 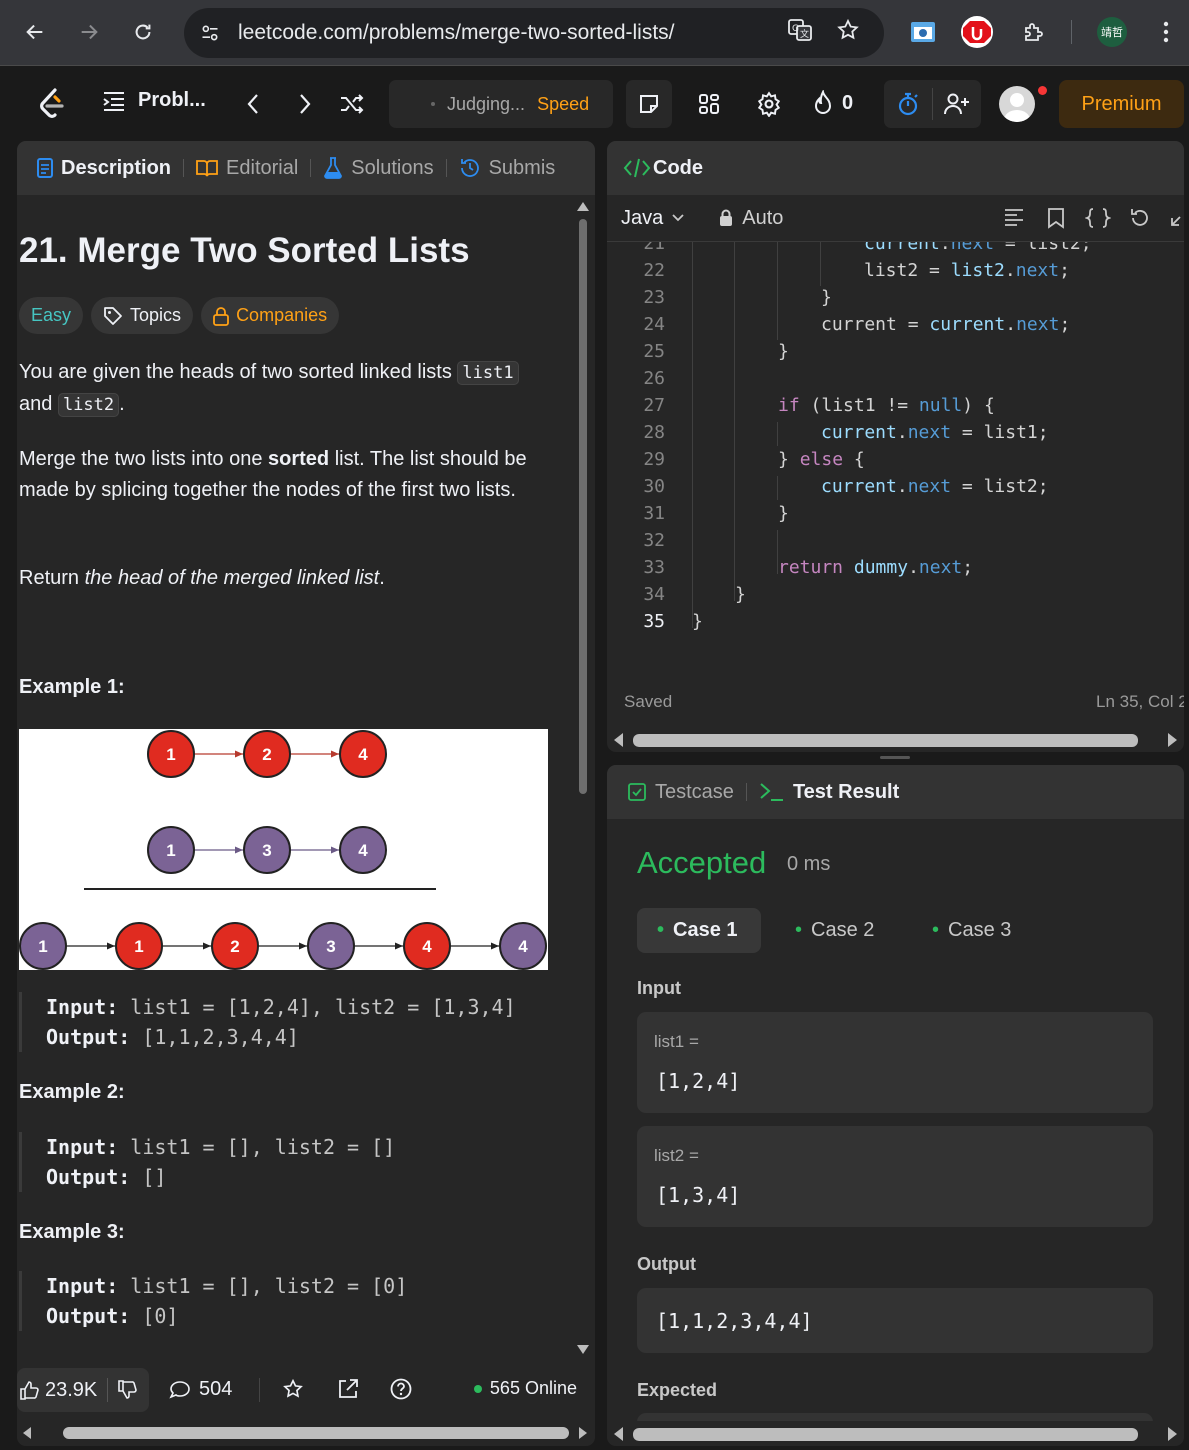 I want to click on layout-icon, so click(x=709, y=104).